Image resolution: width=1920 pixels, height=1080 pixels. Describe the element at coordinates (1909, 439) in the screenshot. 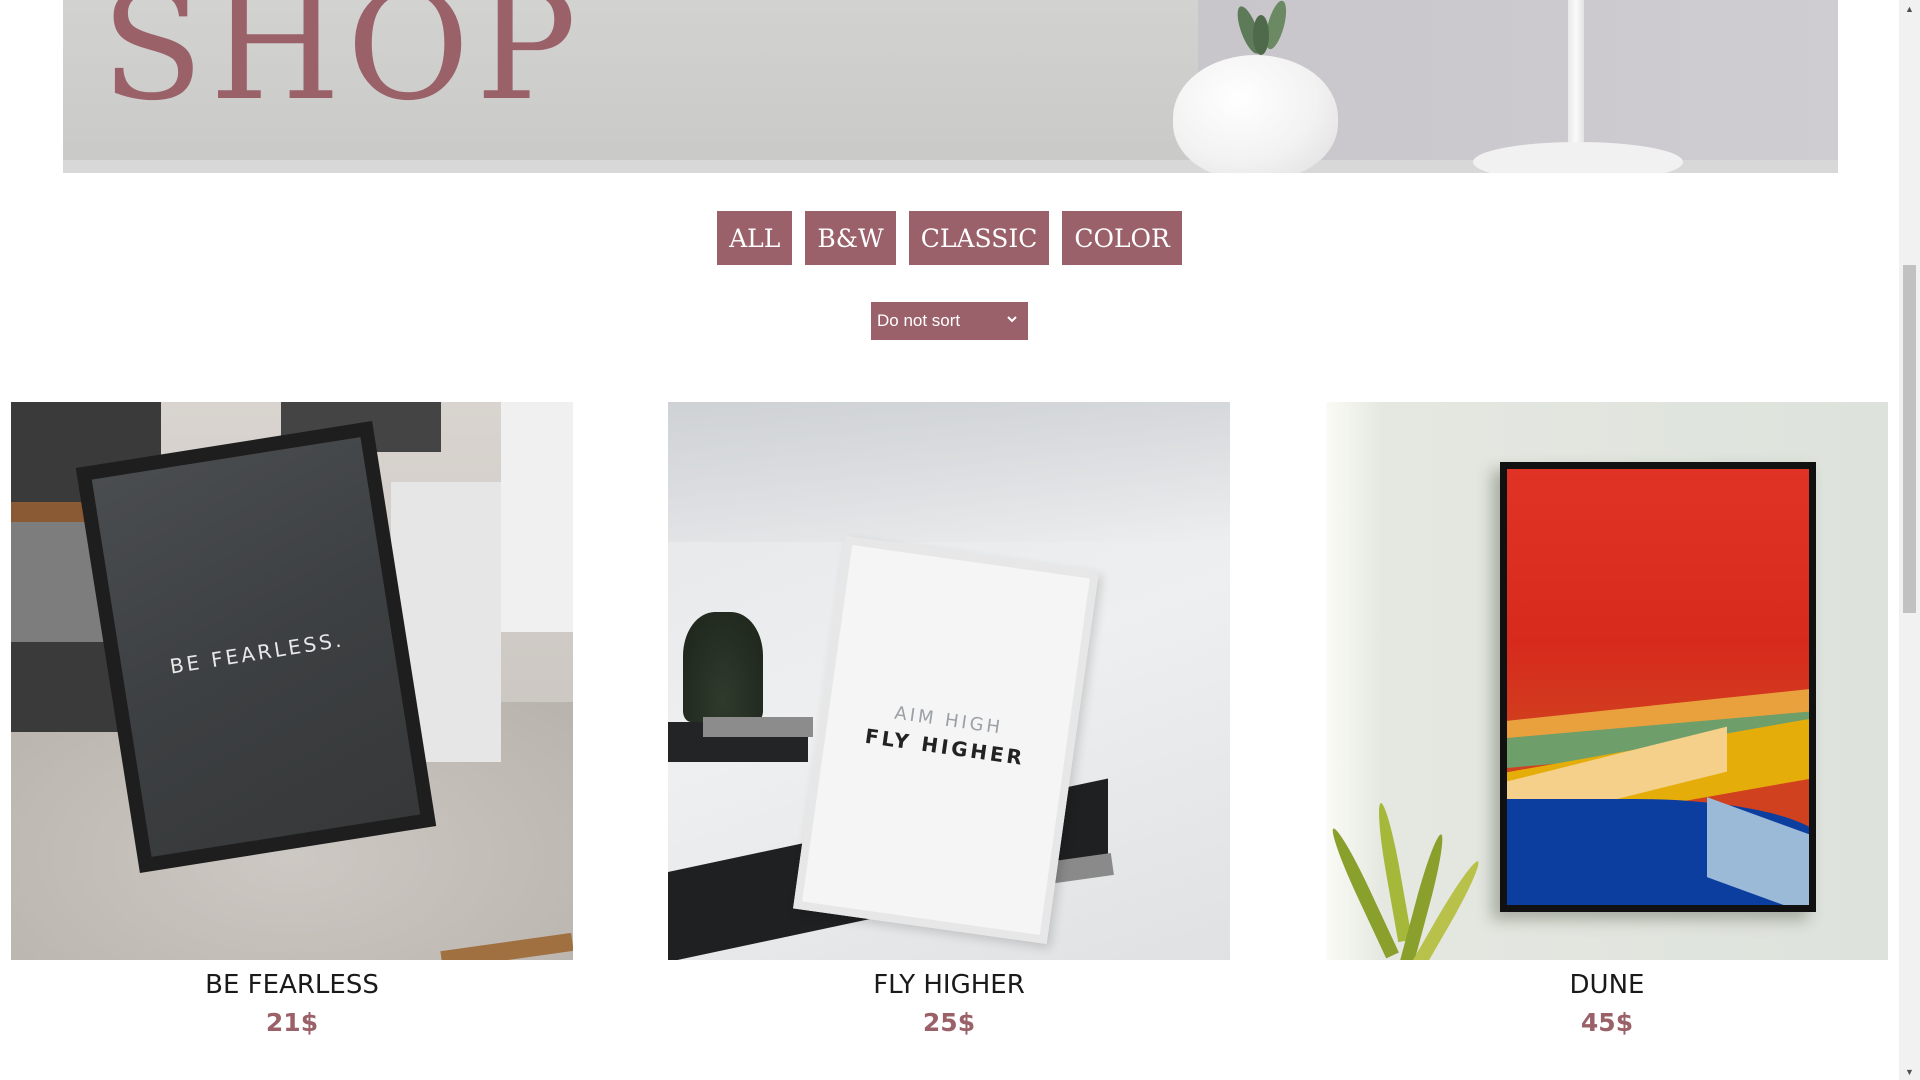

I see `scrollbar-thumb` at that location.